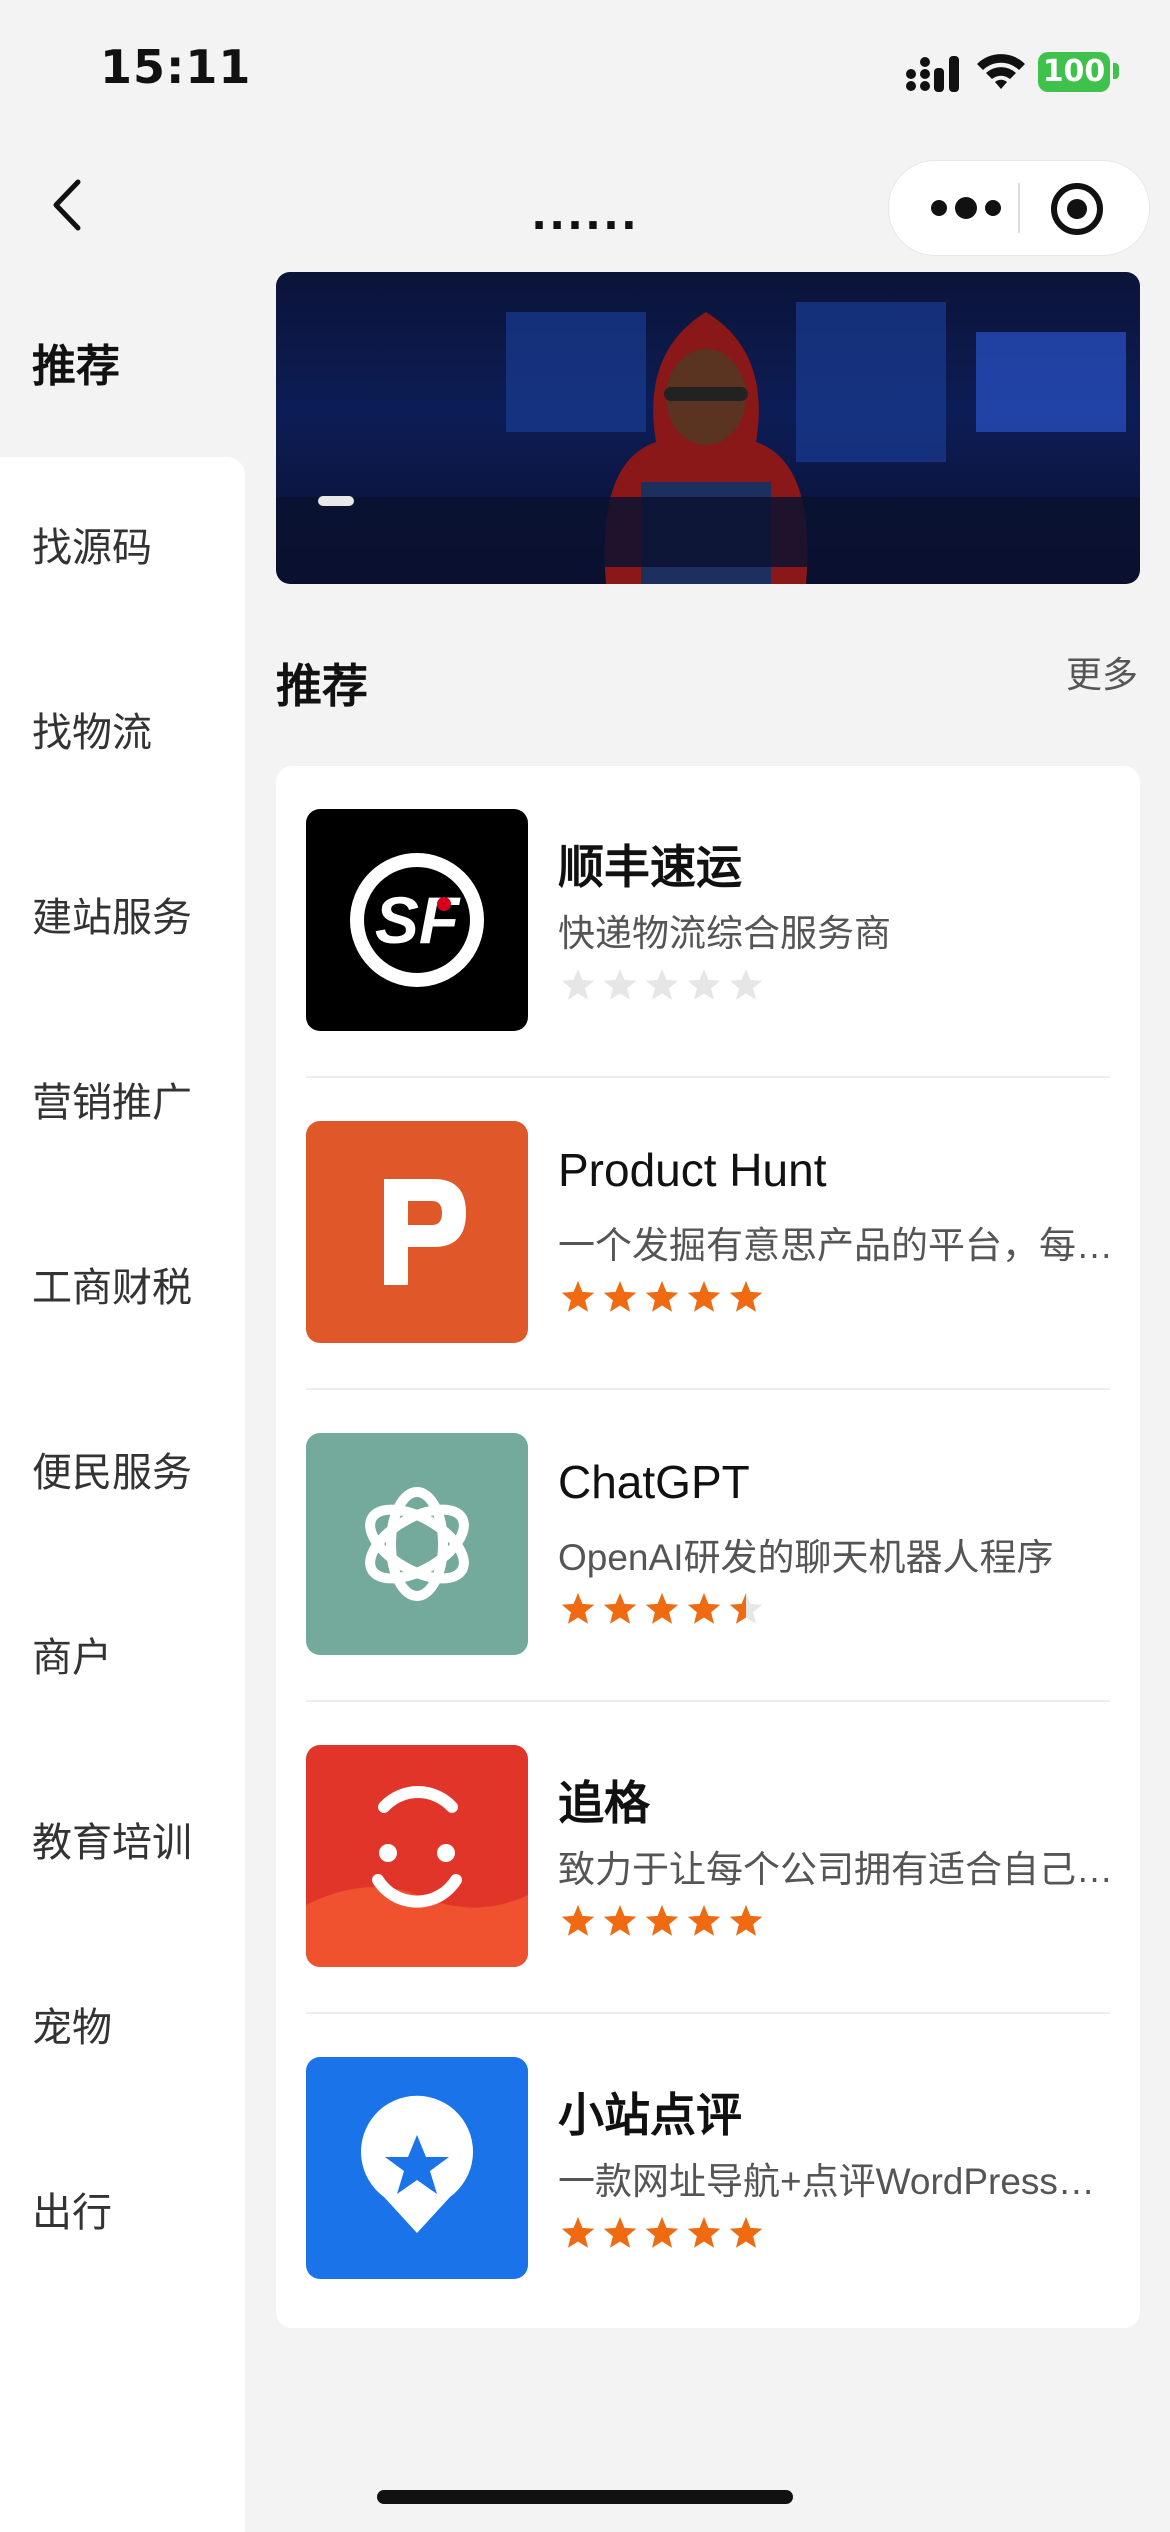 Image resolution: width=1170 pixels, height=2532 pixels. I want to click on app-name: ChatGPT, so click(654, 1482).